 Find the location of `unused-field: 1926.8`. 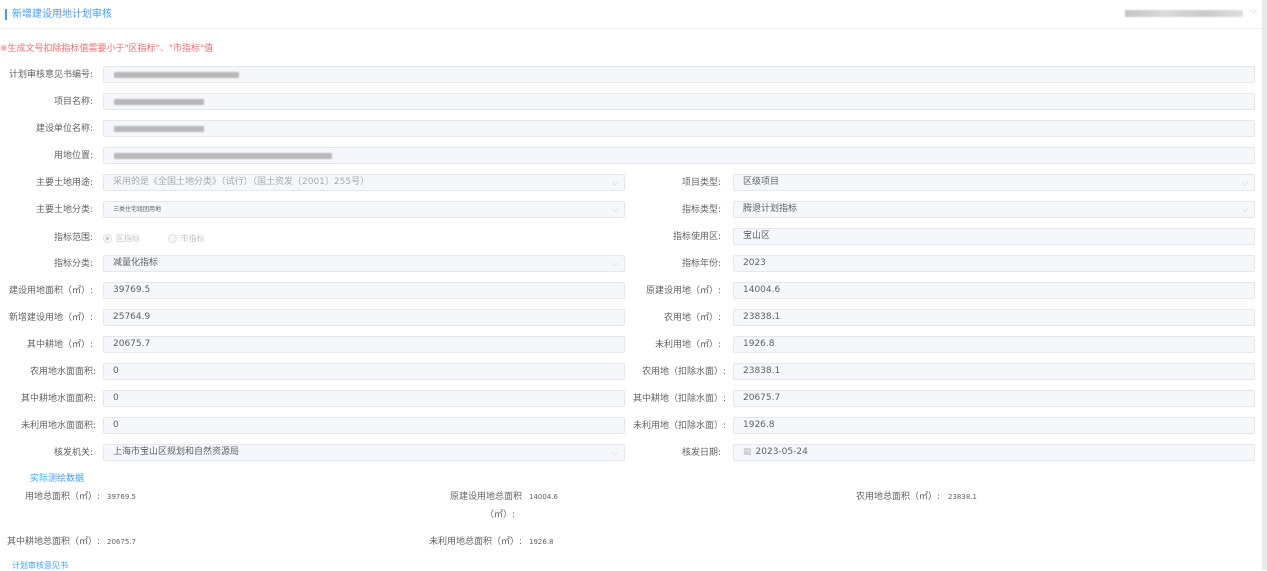

unused-field: 1926.8 is located at coordinates (994, 344).